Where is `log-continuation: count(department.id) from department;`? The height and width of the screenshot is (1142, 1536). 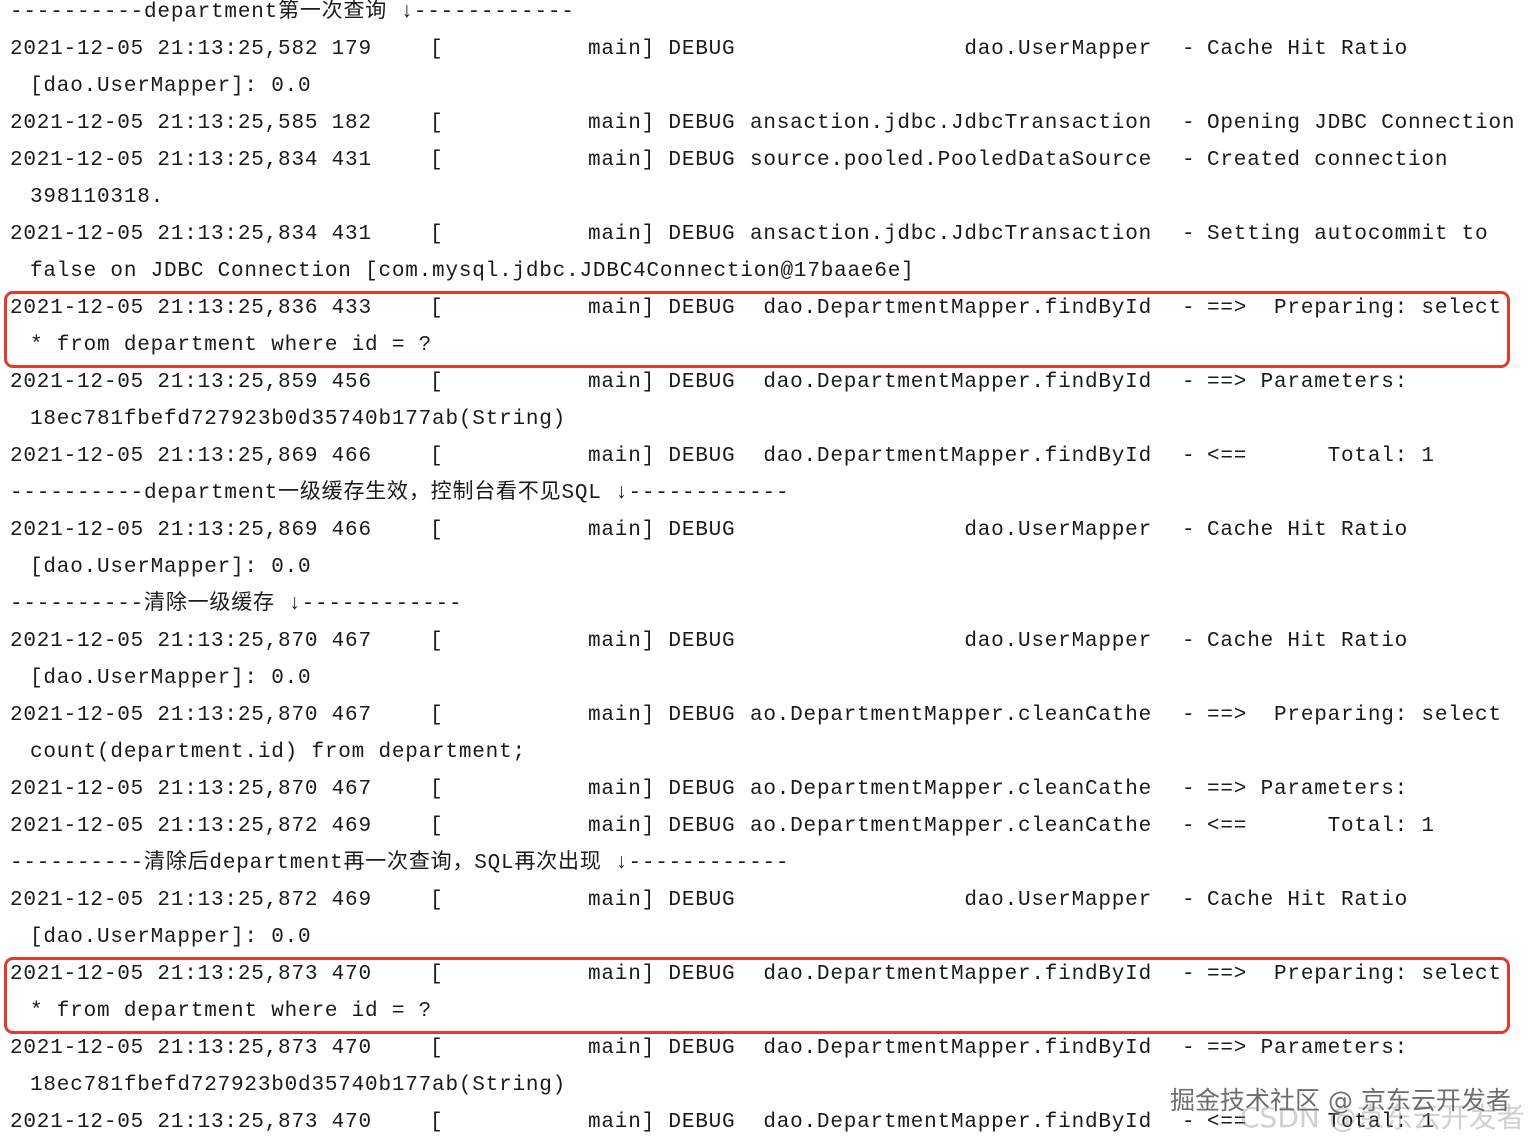
log-continuation: count(department.id) from department; is located at coordinates (768, 752).